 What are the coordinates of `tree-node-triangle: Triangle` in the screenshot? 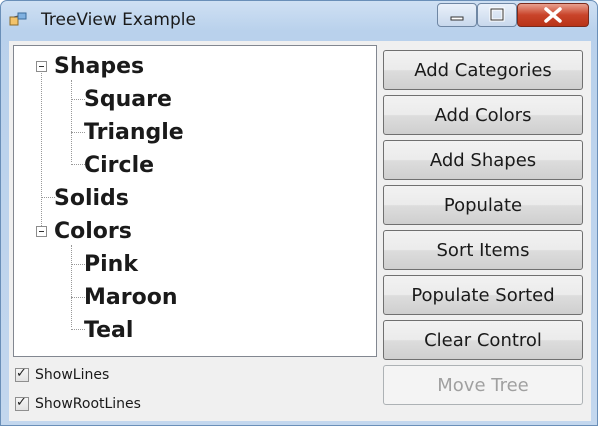 It's located at (134, 133).